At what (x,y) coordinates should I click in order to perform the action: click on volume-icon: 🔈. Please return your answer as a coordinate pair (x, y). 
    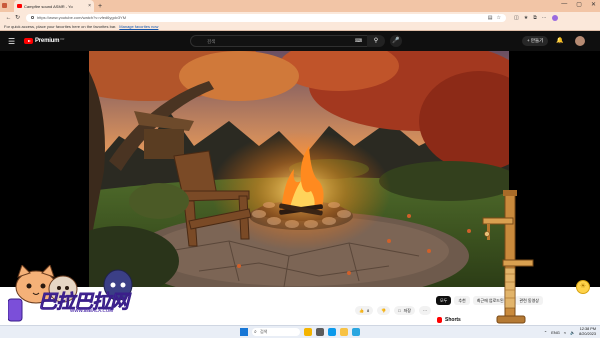
    Looking at the image, I should click on (572, 332).